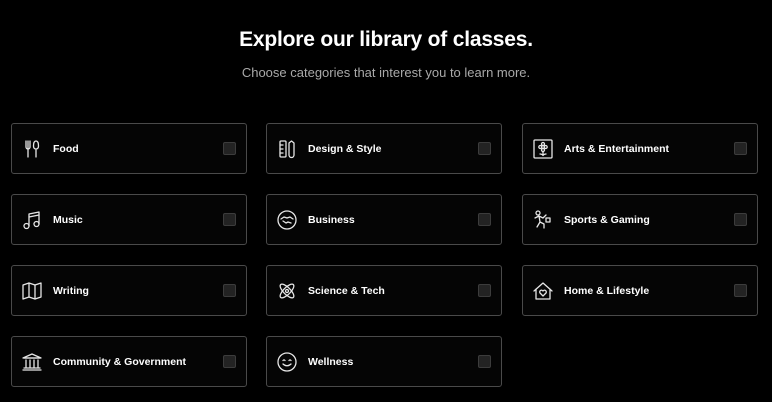 The image size is (772, 402). I want to click on ruler-pencil-icon, so click(287, 149).